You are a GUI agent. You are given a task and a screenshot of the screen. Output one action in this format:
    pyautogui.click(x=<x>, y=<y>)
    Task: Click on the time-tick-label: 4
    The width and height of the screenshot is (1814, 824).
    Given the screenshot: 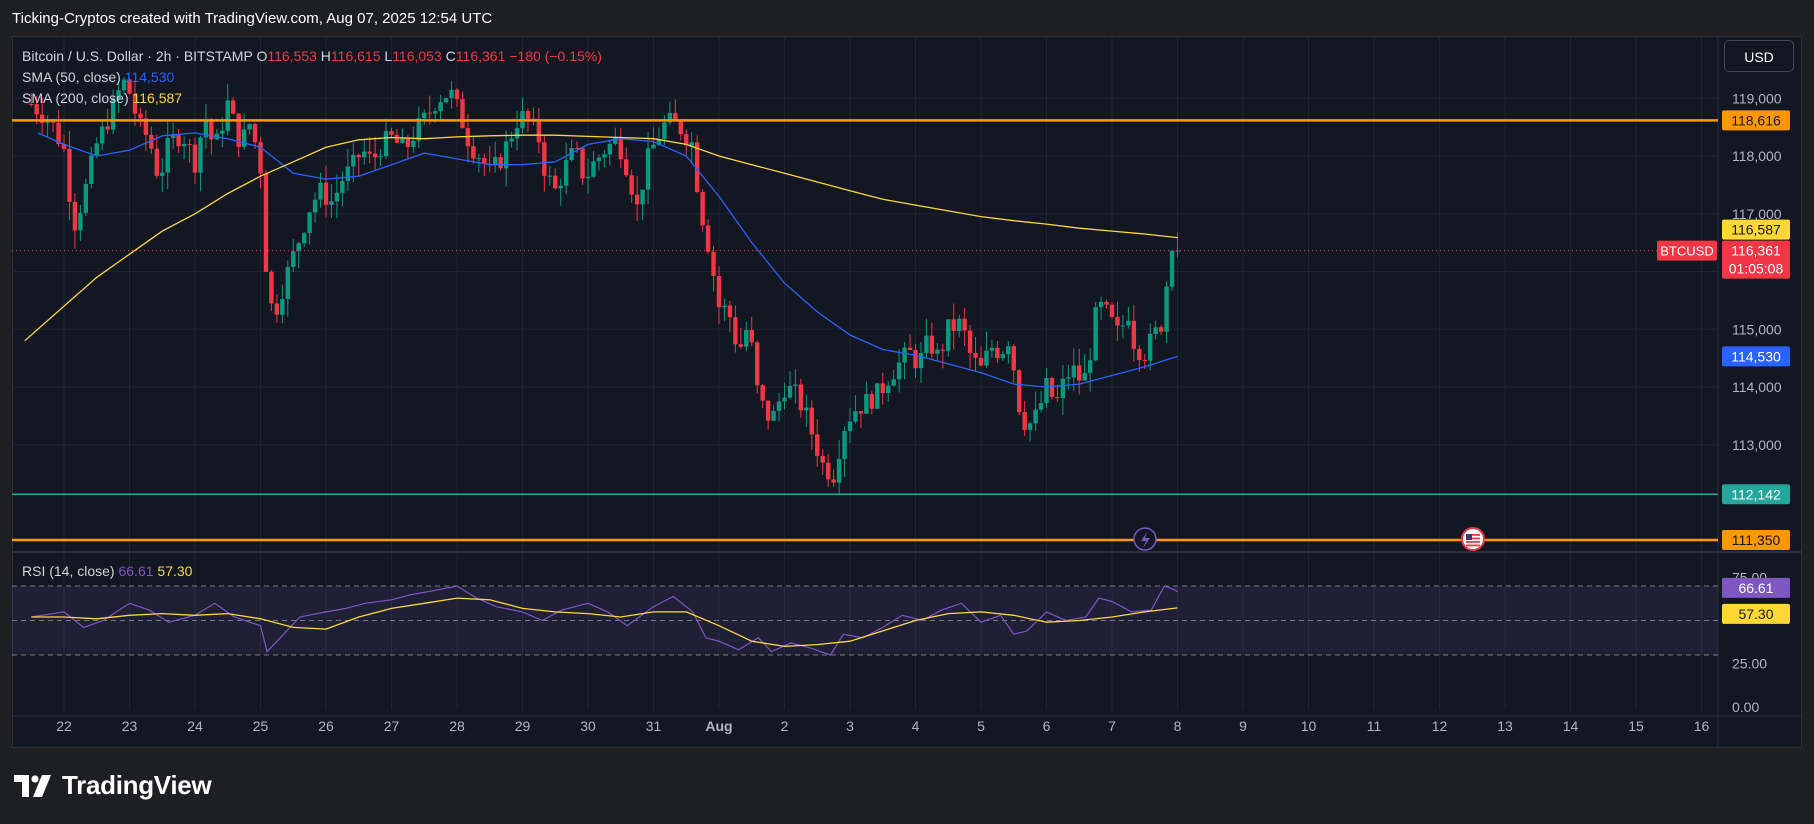 What is the action you would take?
    pyautogui.click(x=916, y=726)
    